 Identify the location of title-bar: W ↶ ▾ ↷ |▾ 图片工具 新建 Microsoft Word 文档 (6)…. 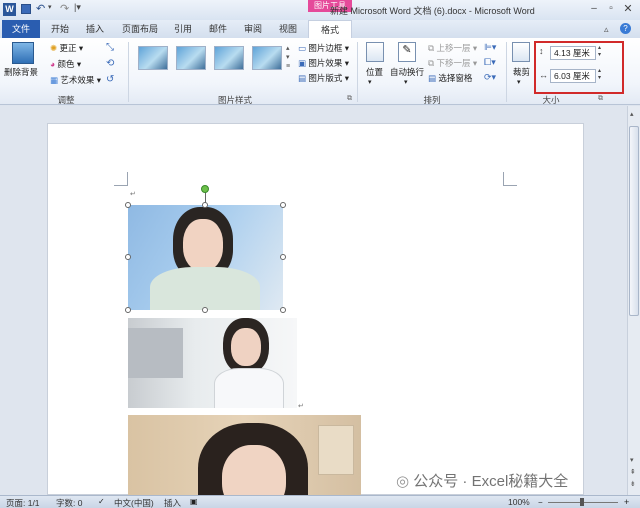
(320, 10).